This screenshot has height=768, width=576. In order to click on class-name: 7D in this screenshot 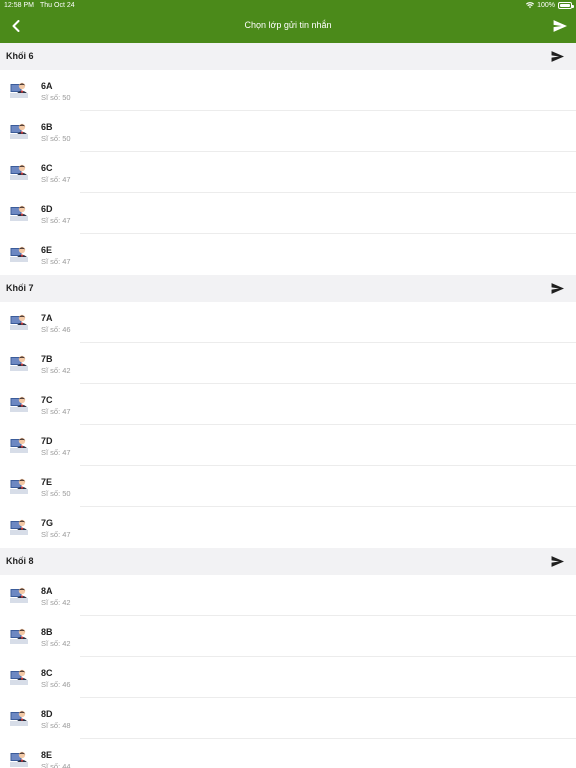, I will do `click(47, 441)`.